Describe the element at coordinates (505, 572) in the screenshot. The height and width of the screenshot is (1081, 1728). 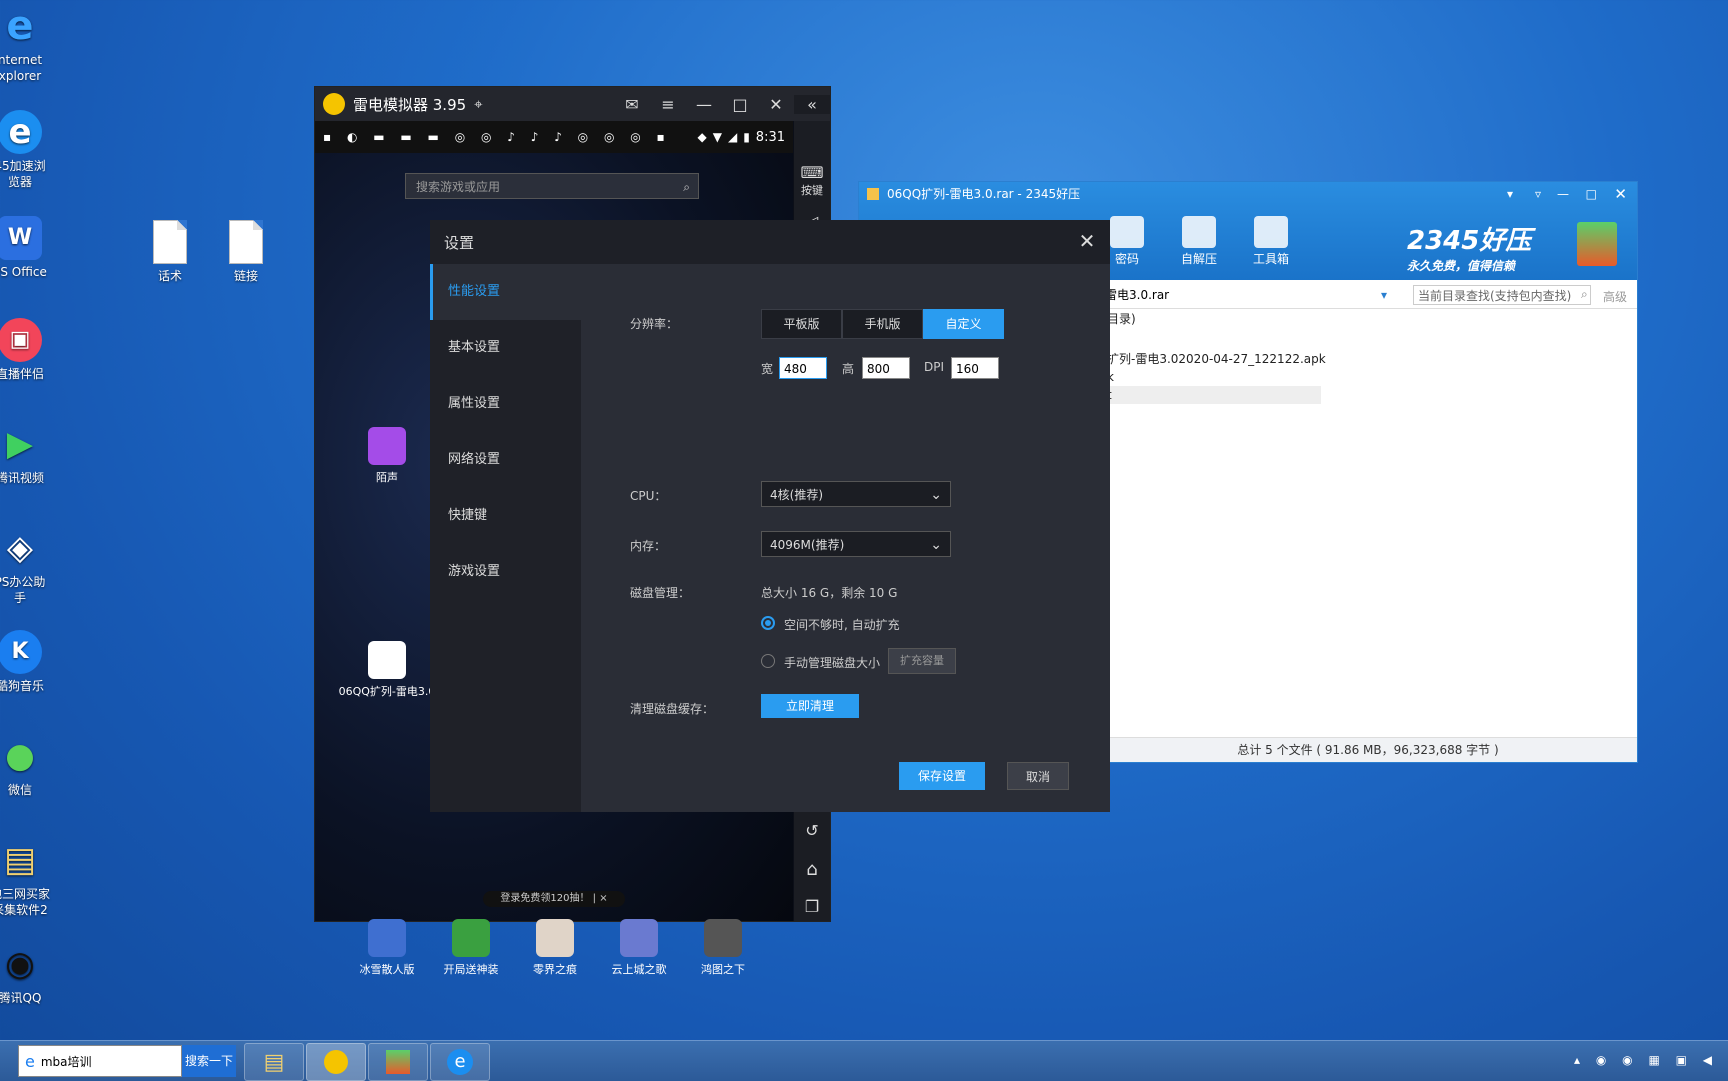
I see `nav-game: 游戏设置` at that location.